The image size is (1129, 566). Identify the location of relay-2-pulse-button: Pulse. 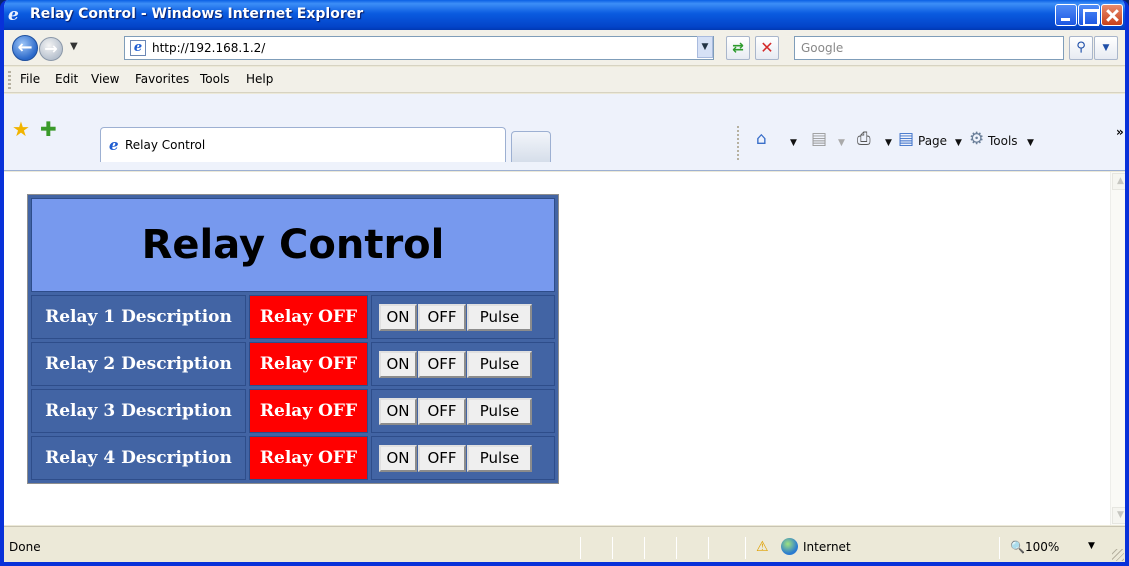
(499, 364).